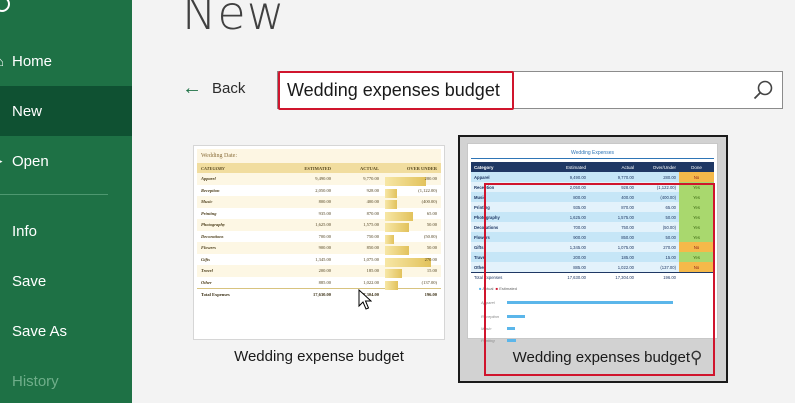 This screenshot has height=403, width=795. I want to click on sidebar-item-info: Info, so click(66, 231).